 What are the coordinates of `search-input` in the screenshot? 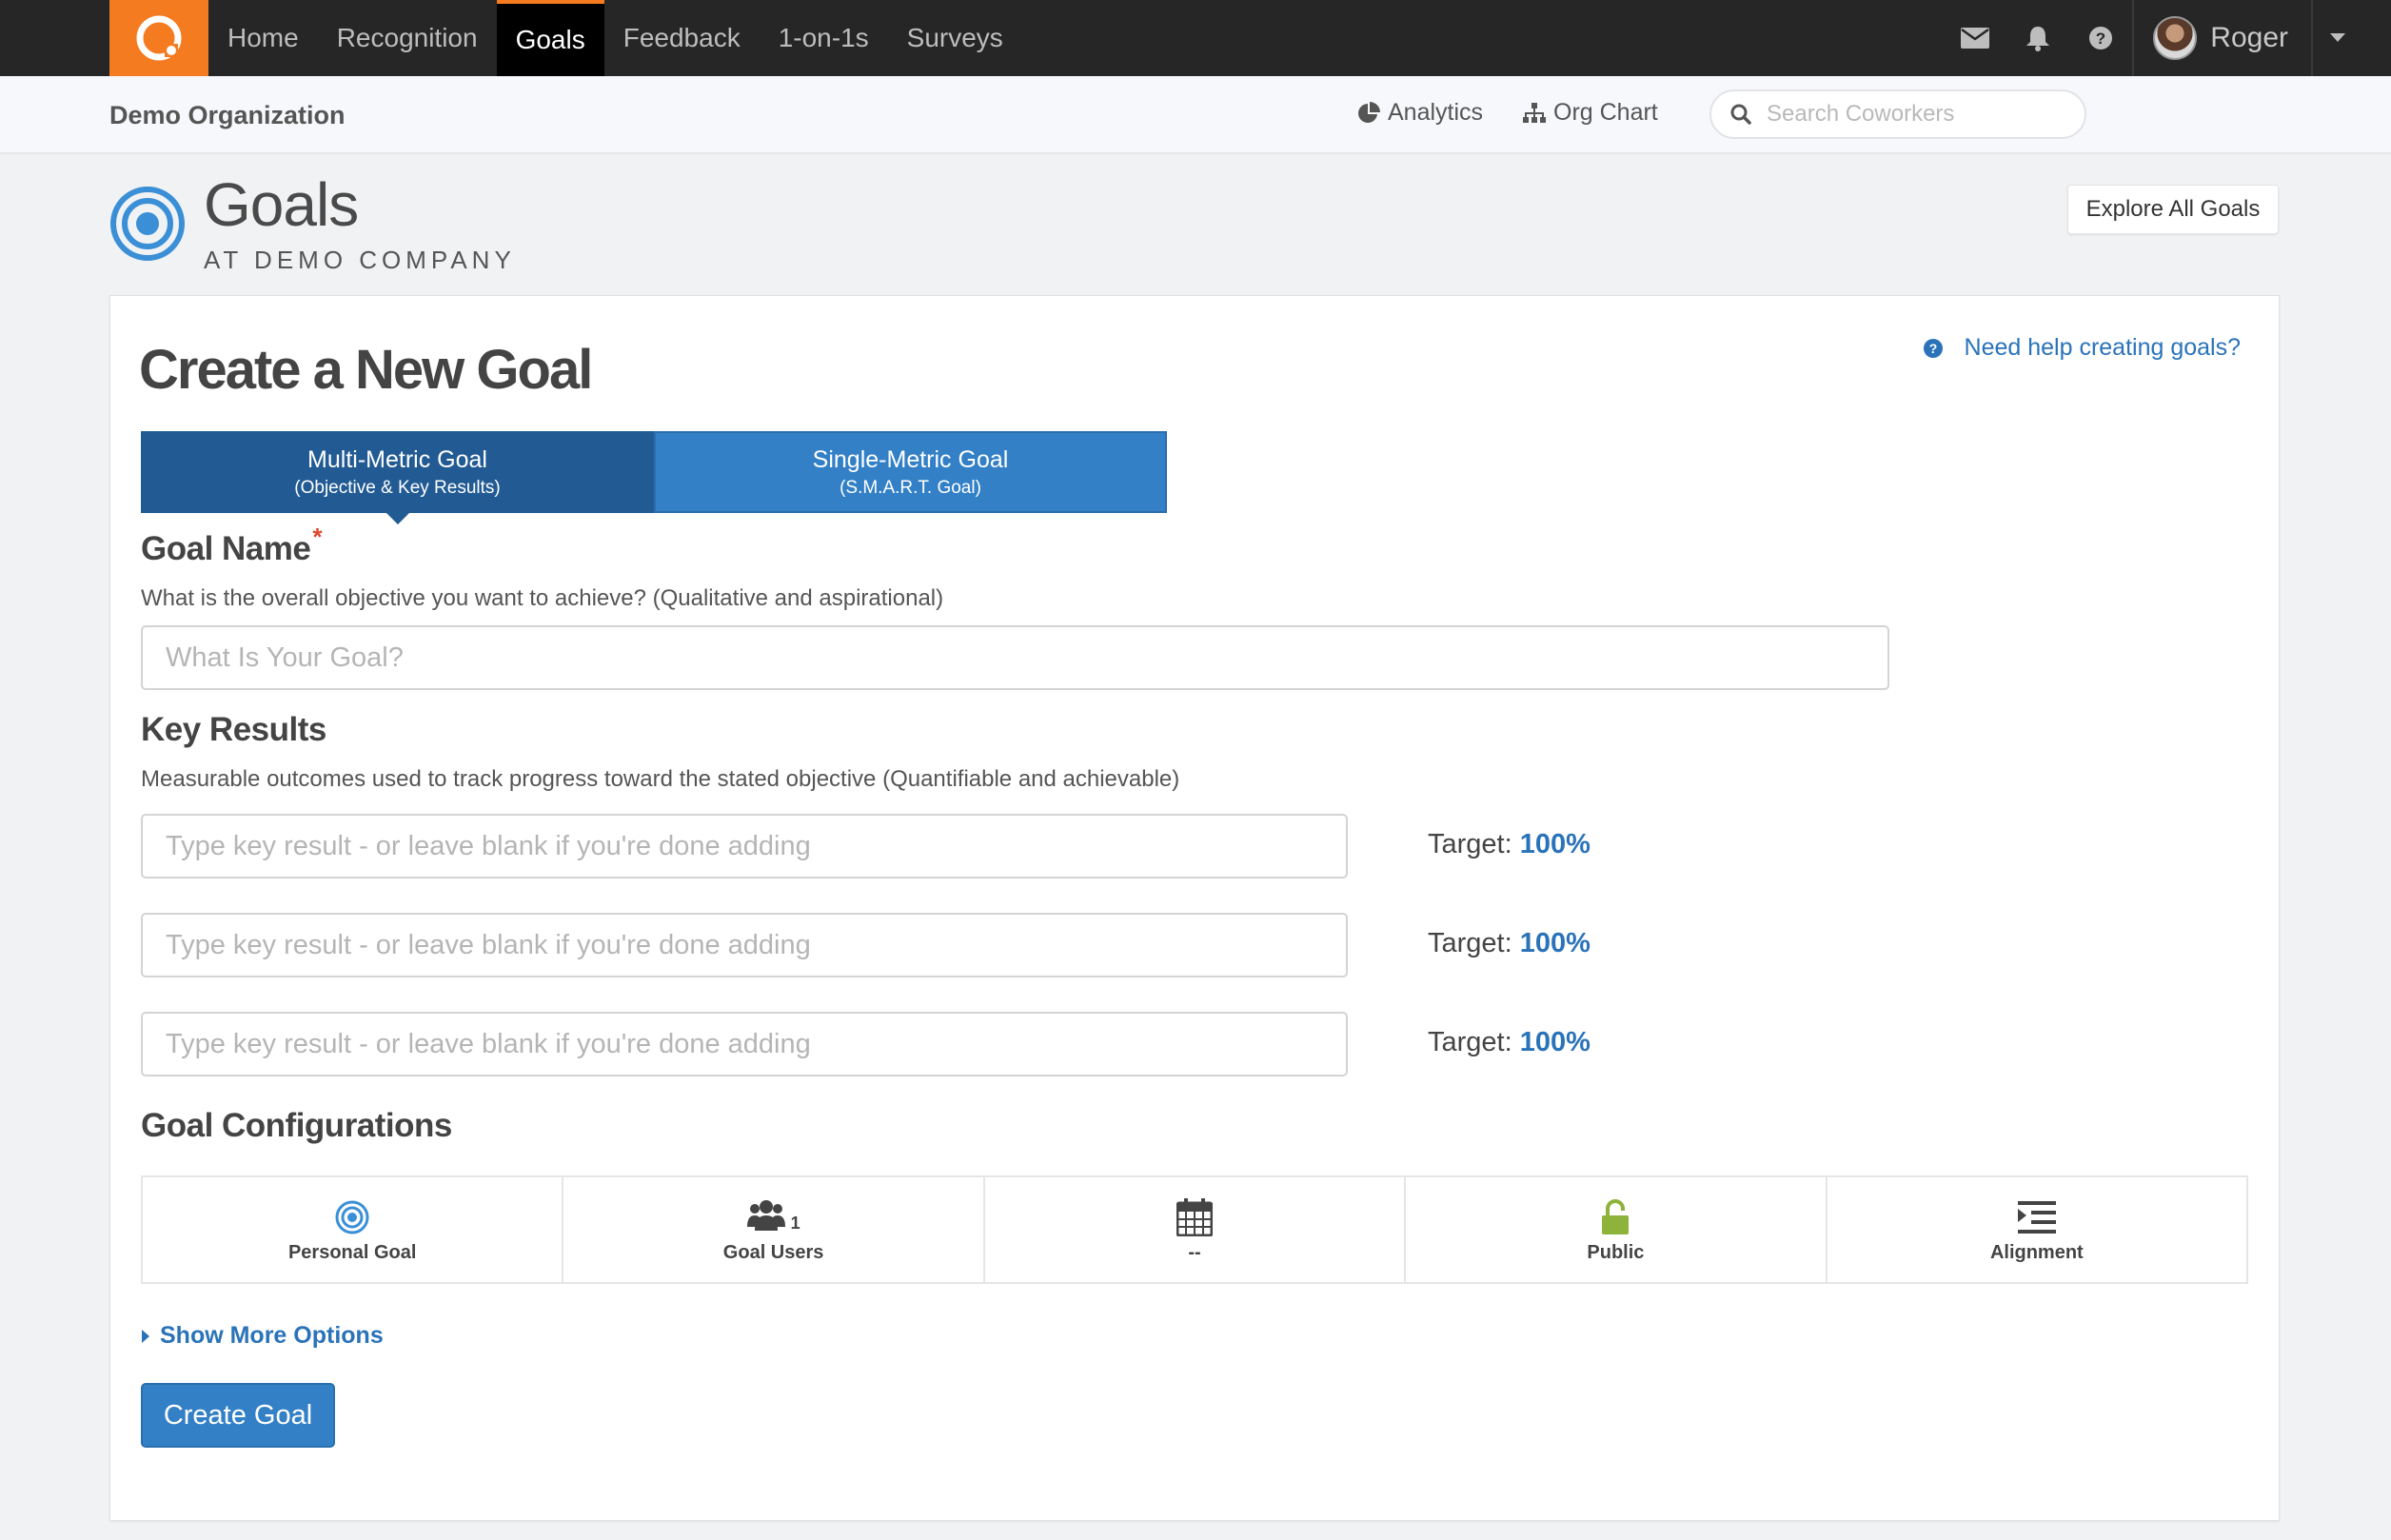 It's located at (1919, 114).